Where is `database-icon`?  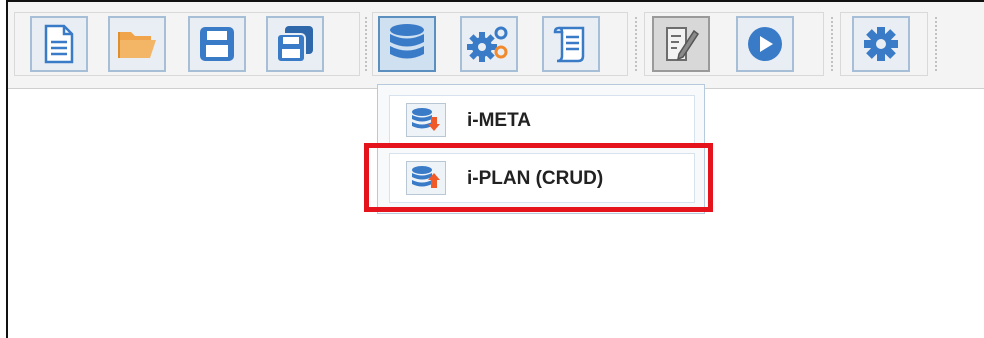
database-icon is located at coordinates (407, 44).